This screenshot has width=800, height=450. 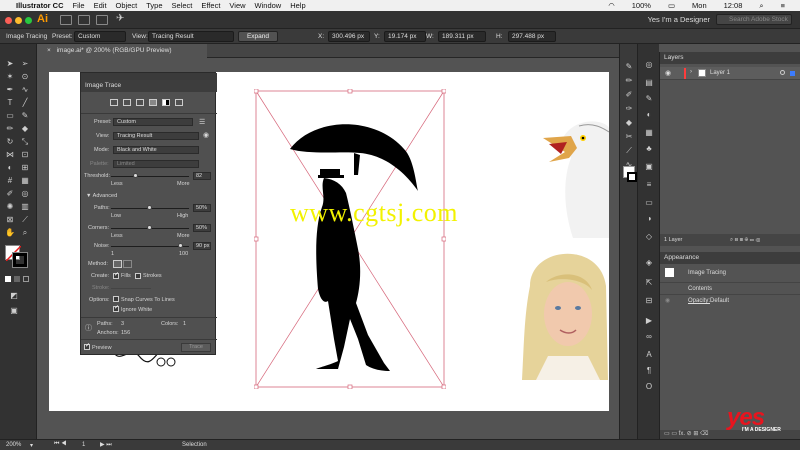 What do you see at coordinates (730, 288) in the screenshot?
I see `appearance-contents-row: Contents` at bounding box center [730, 288].